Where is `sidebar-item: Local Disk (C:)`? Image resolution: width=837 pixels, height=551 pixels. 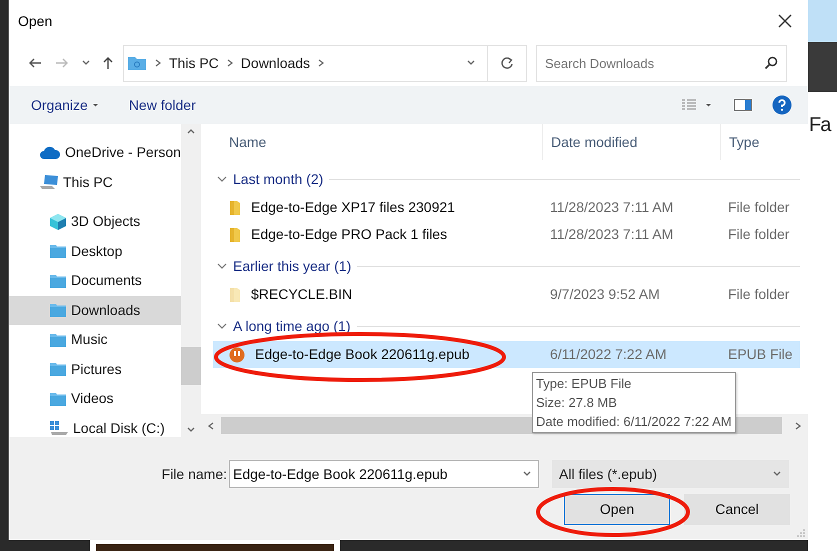
sidebar-item: Local Disk (C:) is located at coordinates (95, 425).